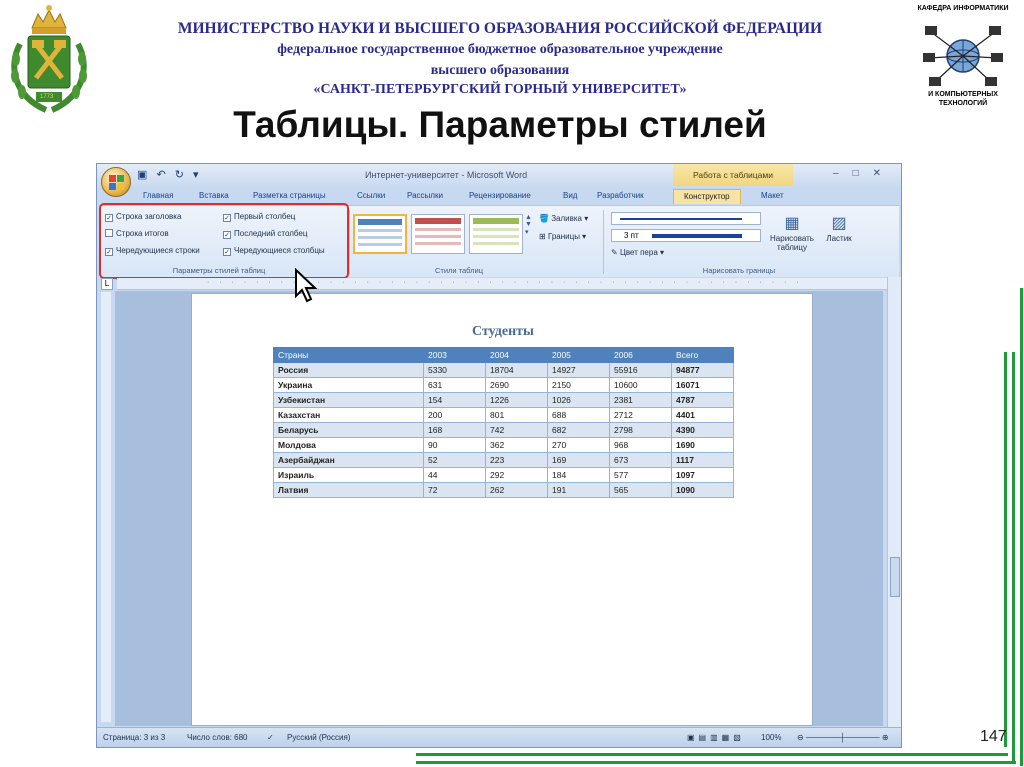 Image resolution: width=1024 pixels, height=767 pixels. I want to click on value-cell: 90, so click(454, 445).